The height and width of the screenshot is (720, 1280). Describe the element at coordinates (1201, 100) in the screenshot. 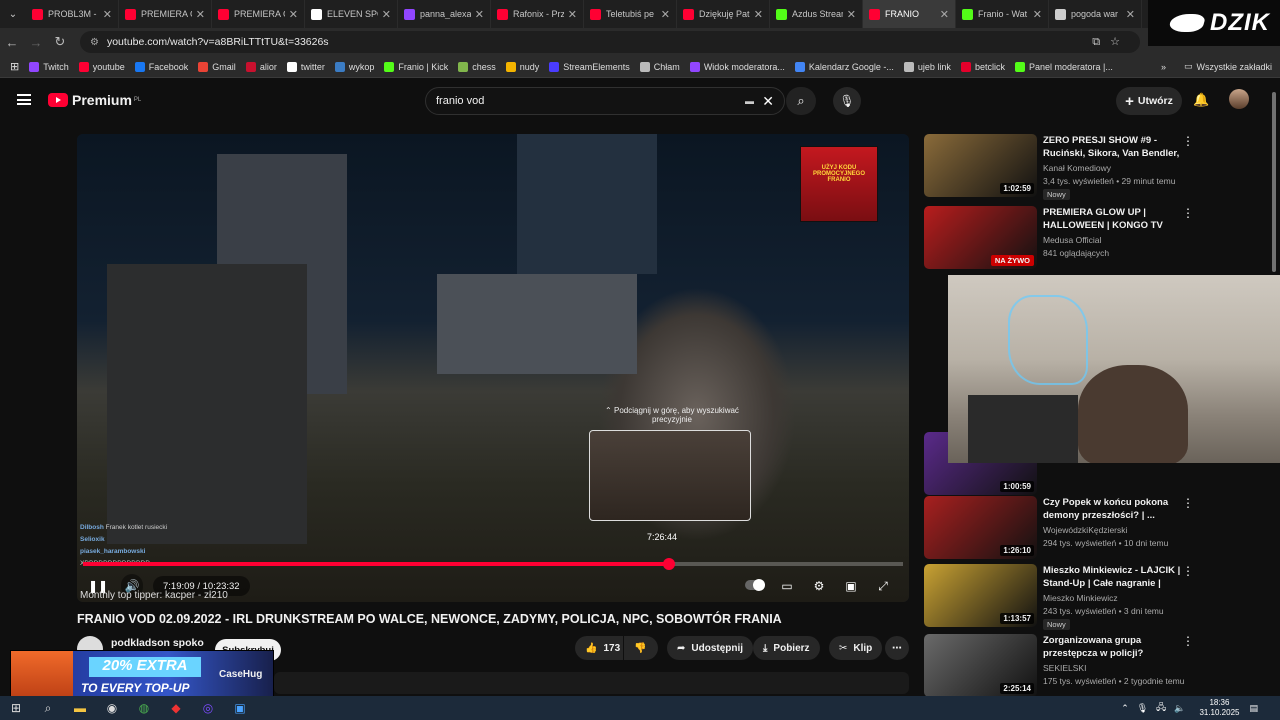

I see `notifications-bell-icon: 🔔` at that location.